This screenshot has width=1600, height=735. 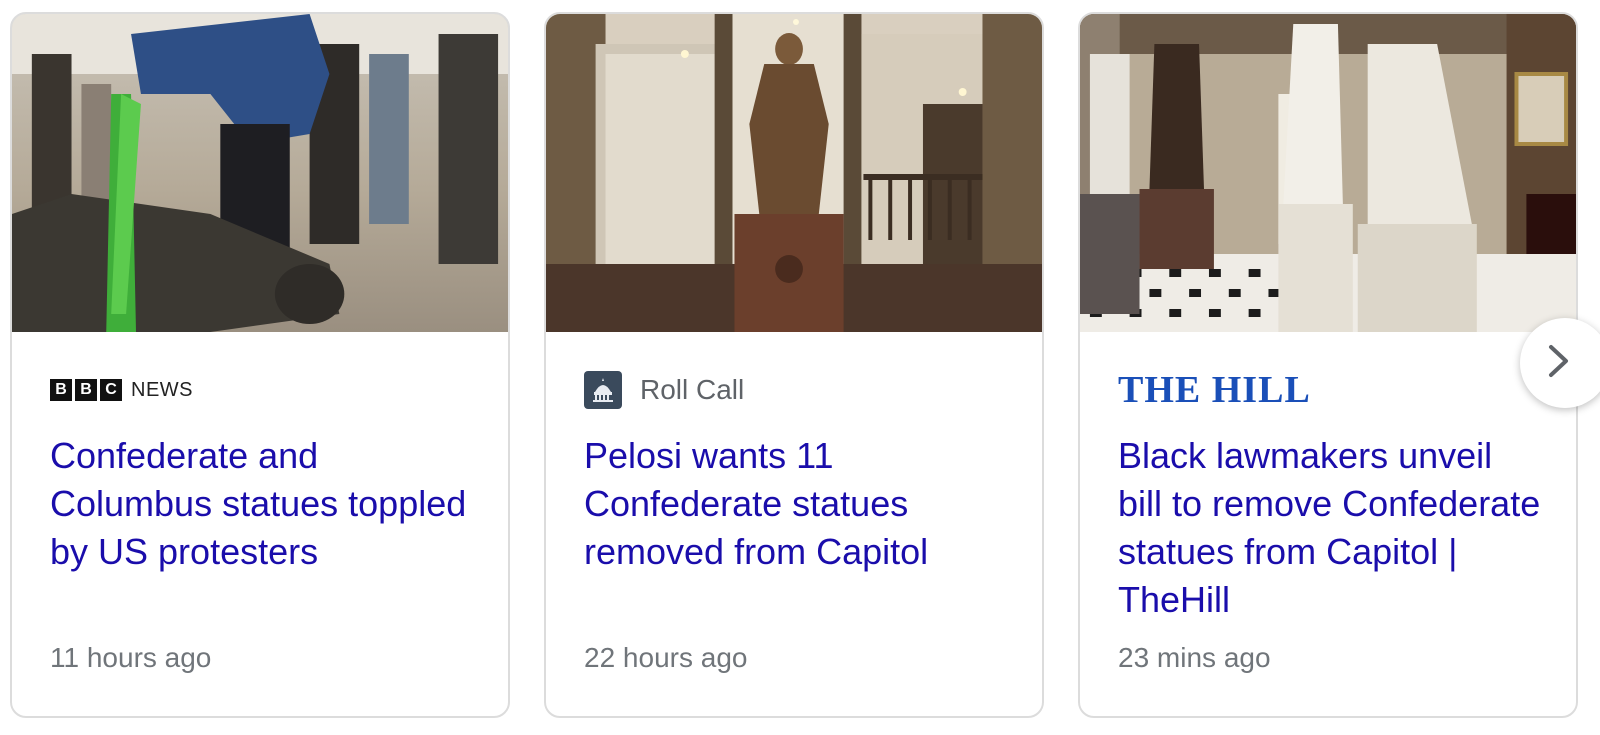 I want to click on carousel-next-button, so click(x=1560, y=363).